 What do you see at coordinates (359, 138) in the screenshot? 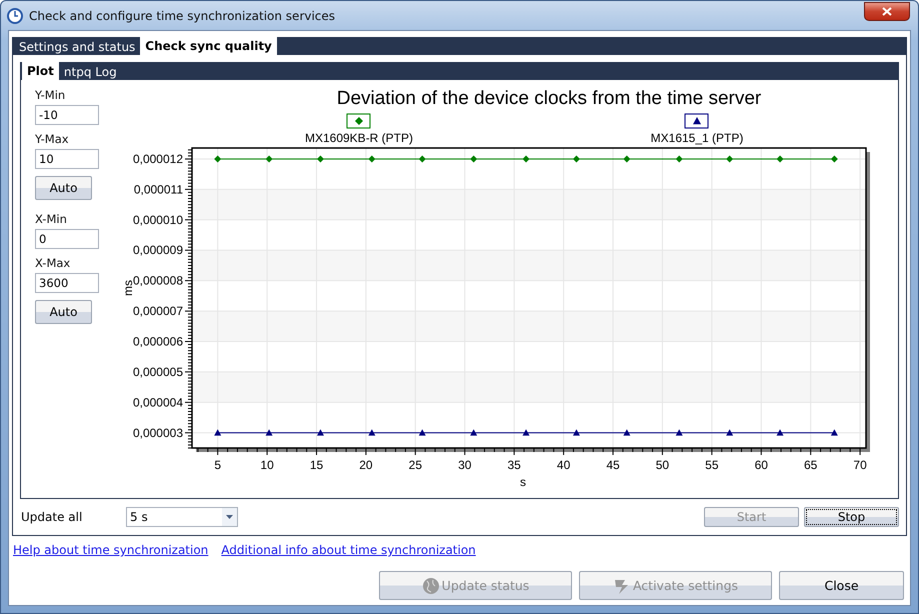
I see `legend-label: MX1609KB-R (PTP)` at bounding box center [359, 138].